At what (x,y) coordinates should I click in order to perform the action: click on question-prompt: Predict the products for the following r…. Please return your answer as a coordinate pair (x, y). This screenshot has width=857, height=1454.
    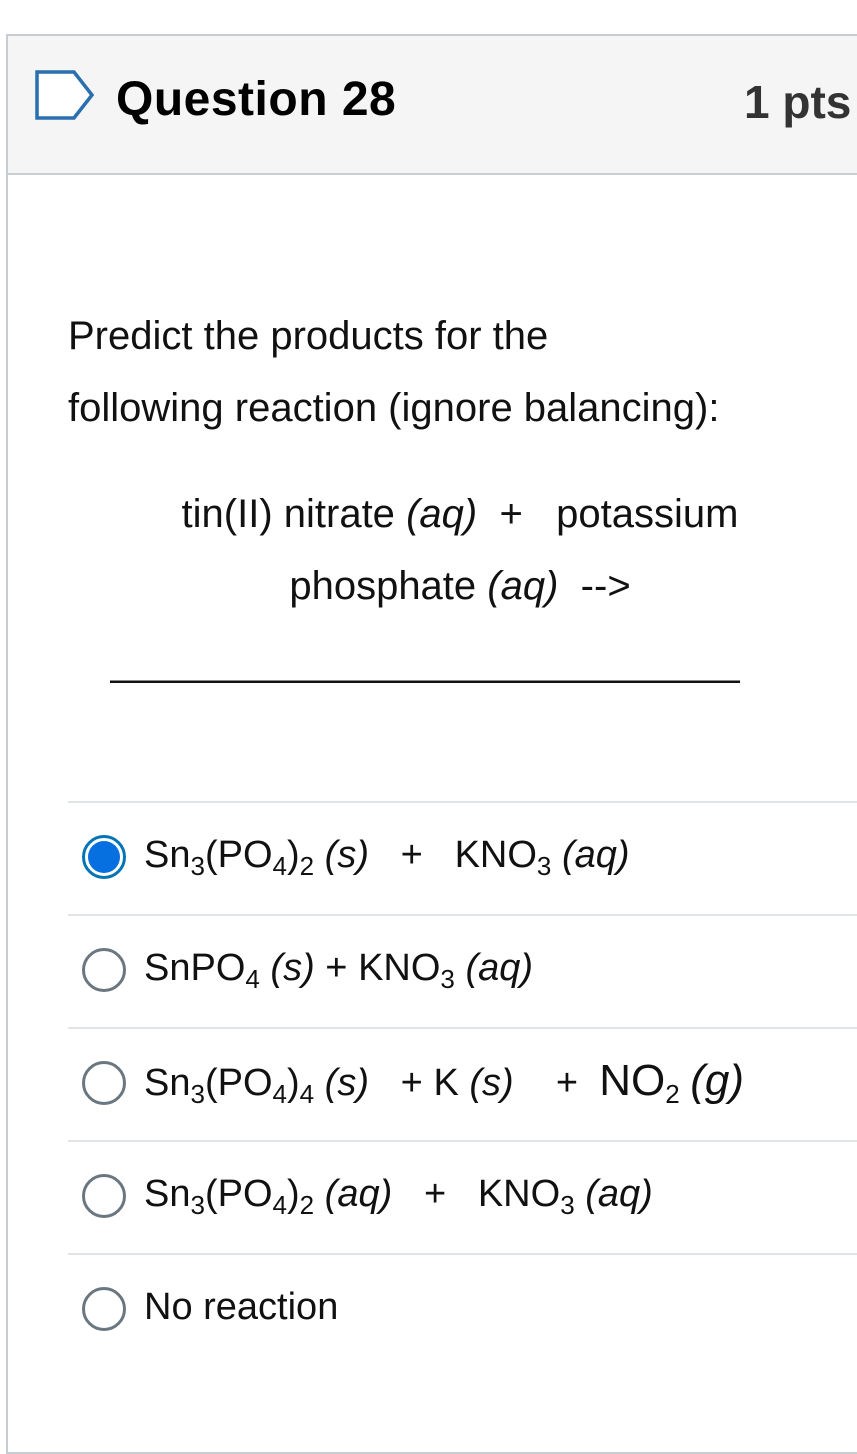
    Looking at the image, I should click on (458, 372).